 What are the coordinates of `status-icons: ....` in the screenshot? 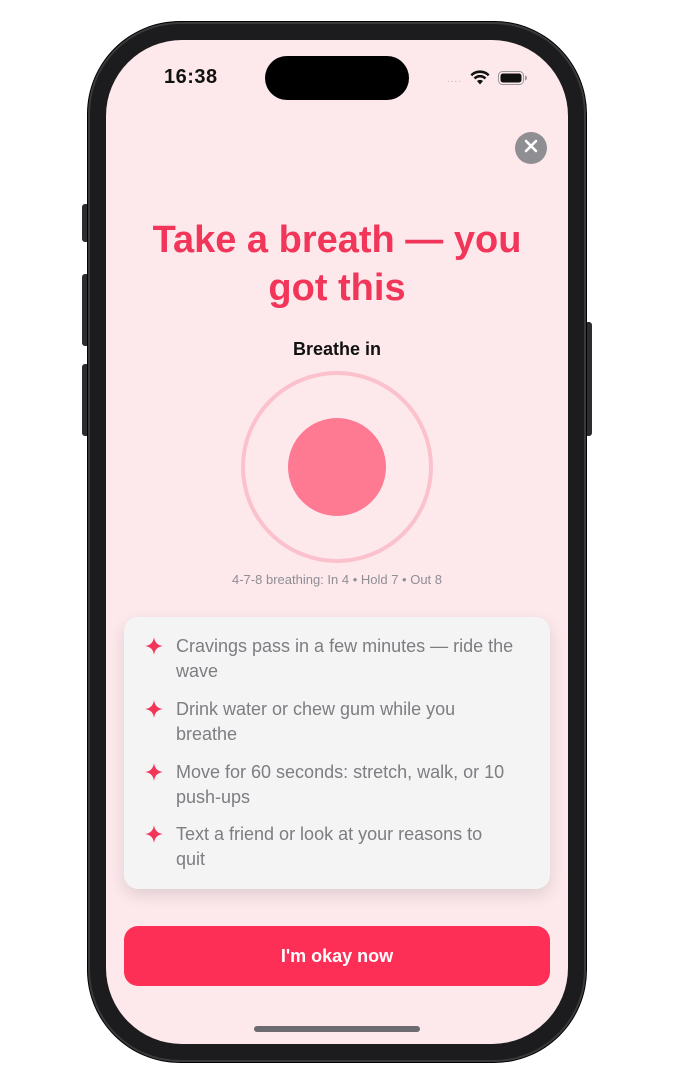 It's located at (487, 77).